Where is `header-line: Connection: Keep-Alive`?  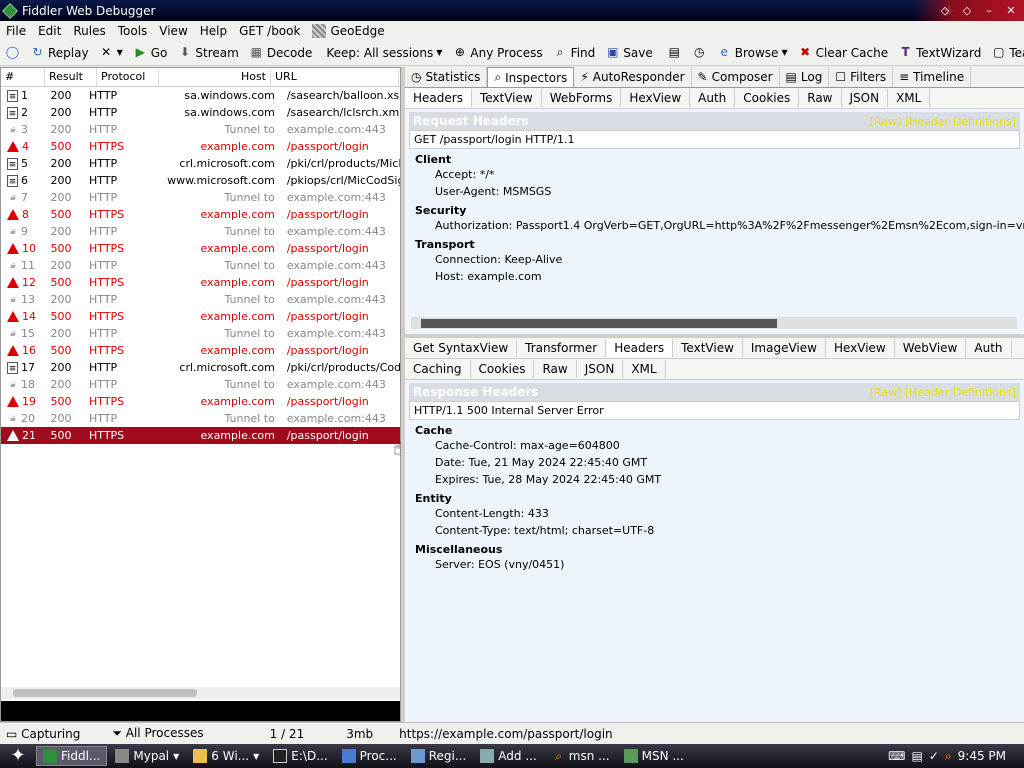 header-line: Connection: Keep-Alive is located at coordinates (714, 259).